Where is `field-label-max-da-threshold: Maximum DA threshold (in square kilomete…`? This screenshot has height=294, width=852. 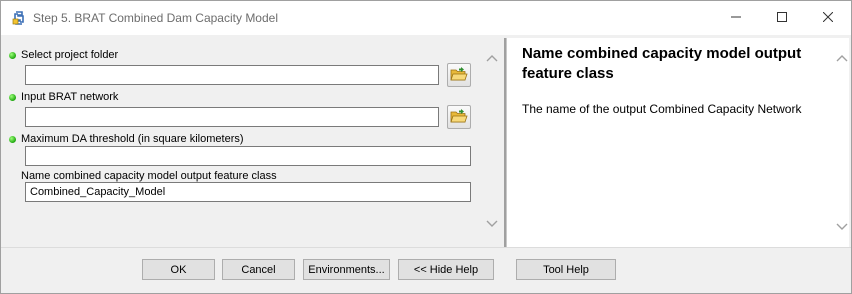 field-label-max-da-threshold: Maximum DA threshold (in square kilomete… is located at coordinates (132, 139).